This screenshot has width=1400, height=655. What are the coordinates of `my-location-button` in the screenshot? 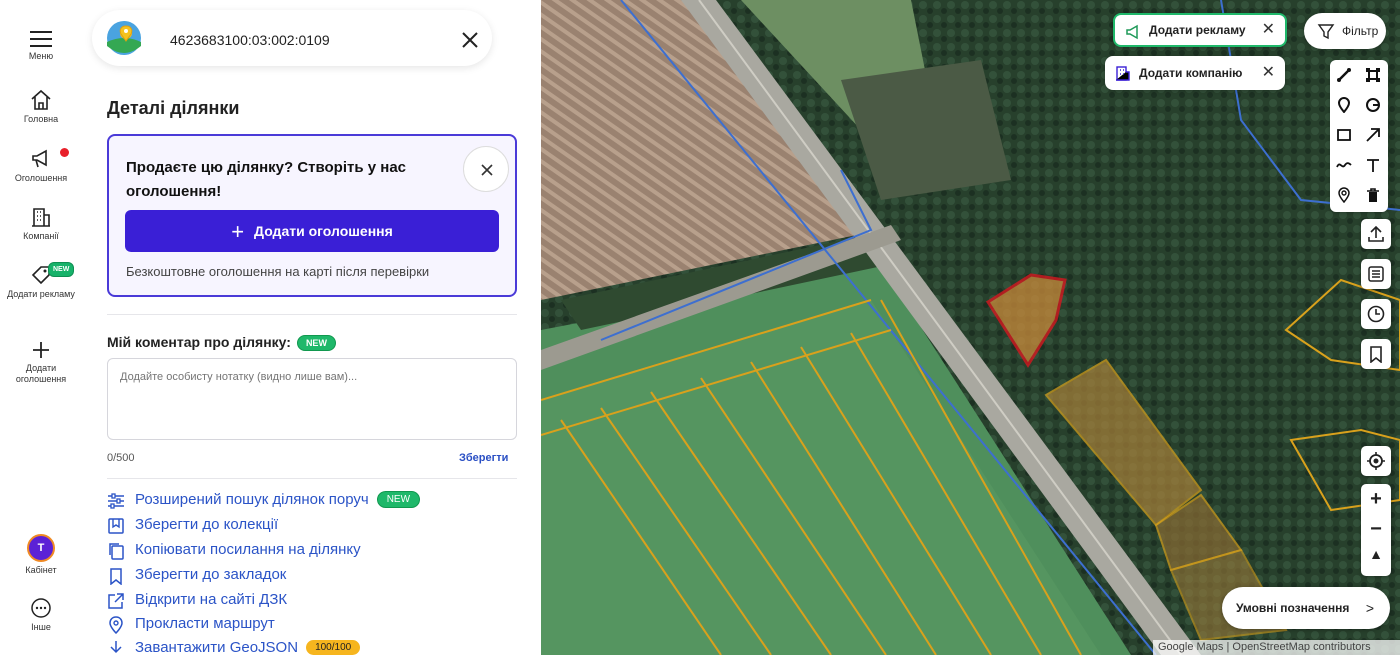 It's located at (1376, 461).